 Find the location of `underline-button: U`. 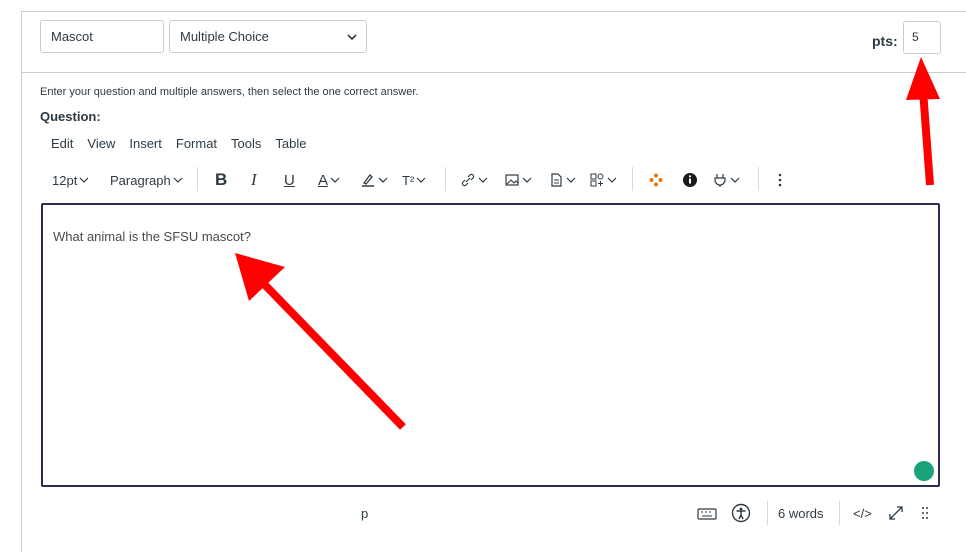

underline-button: U is located at coordinates (289, 180).